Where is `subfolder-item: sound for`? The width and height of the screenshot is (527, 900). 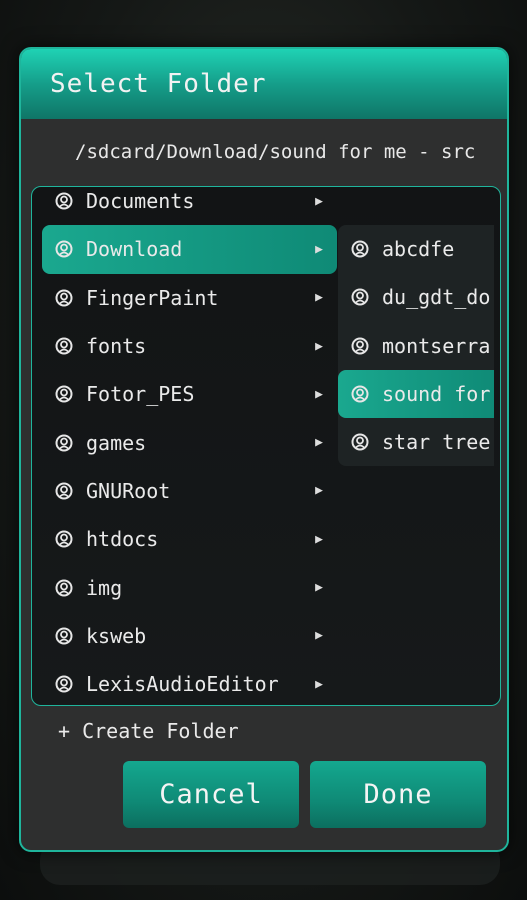 subfolder-item: sound for is located at coordinates (416, 394).